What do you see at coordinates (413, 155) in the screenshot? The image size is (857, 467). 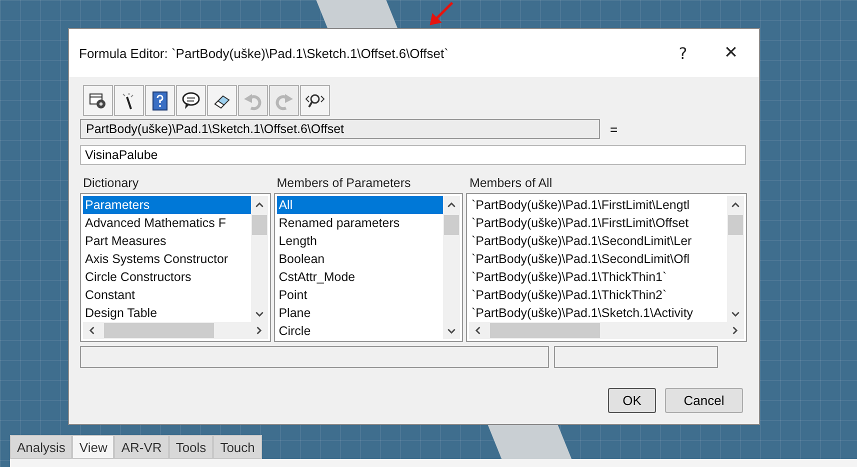 I see `formula-input-field: VisinaPalube` at bounding box center [413, 155].